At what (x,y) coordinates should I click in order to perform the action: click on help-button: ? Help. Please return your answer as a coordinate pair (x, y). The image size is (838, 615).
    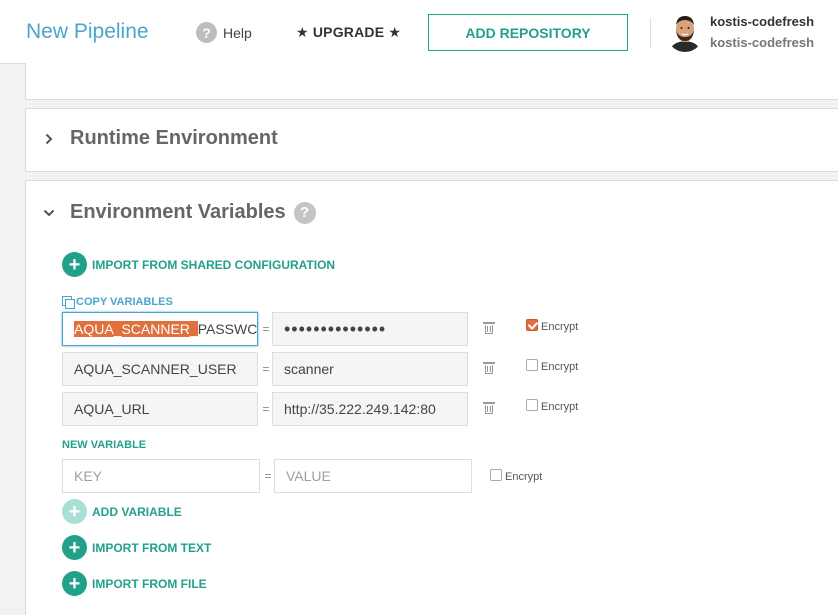
    Looking at the image, I should click on (224, 32).